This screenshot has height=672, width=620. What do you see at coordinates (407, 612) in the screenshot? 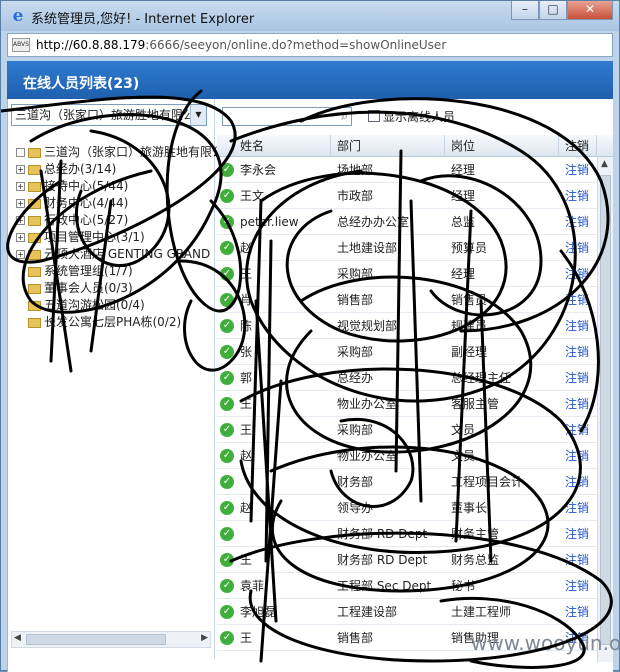
I see `table-row: ✓ 李旭磊 工程建设部 土建工程师 注销` at bounding box center [407, 612].